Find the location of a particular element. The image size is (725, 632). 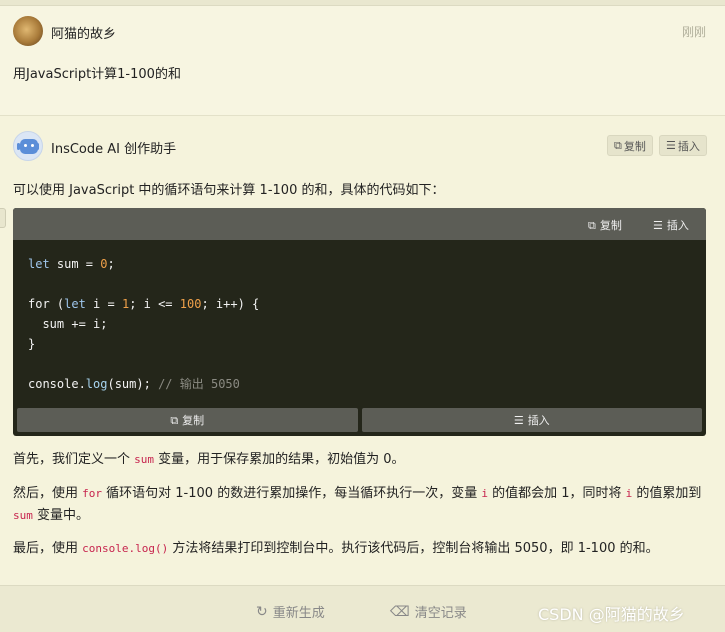

paragraph-text: 变量中。 is located at coordinates (61, 515).